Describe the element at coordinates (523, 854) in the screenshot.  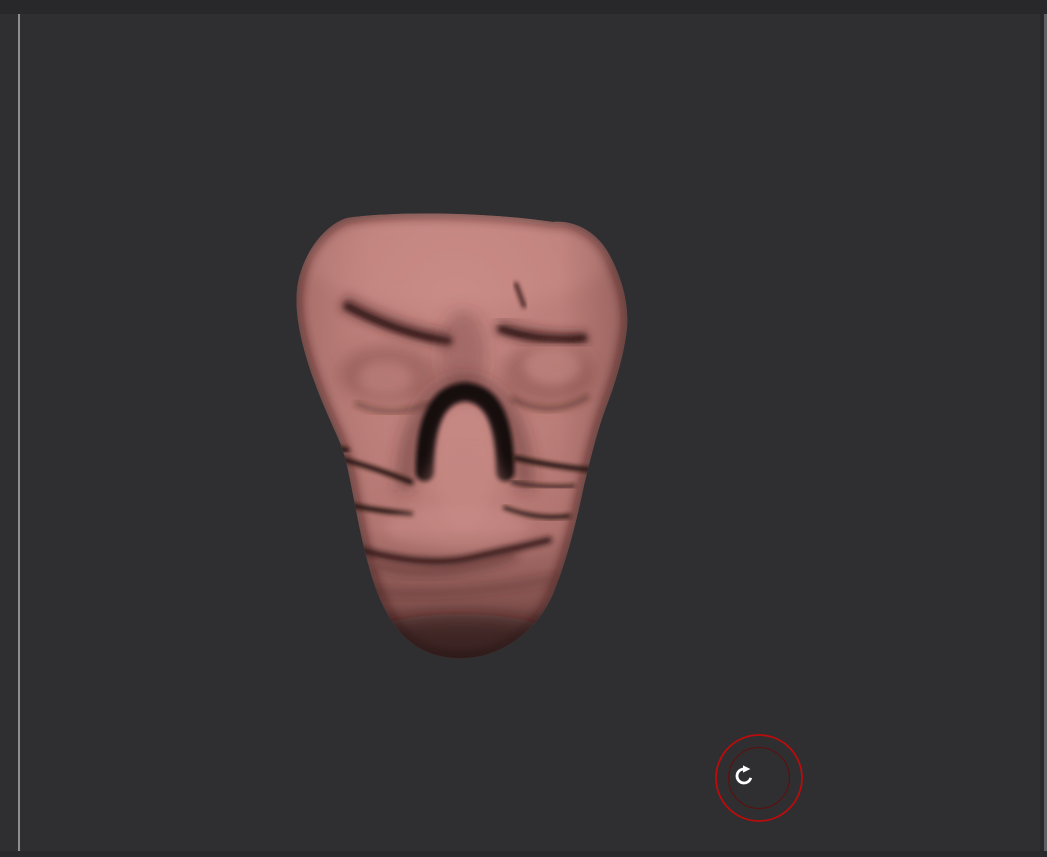
I see `bottom-edge-shade` at that location.